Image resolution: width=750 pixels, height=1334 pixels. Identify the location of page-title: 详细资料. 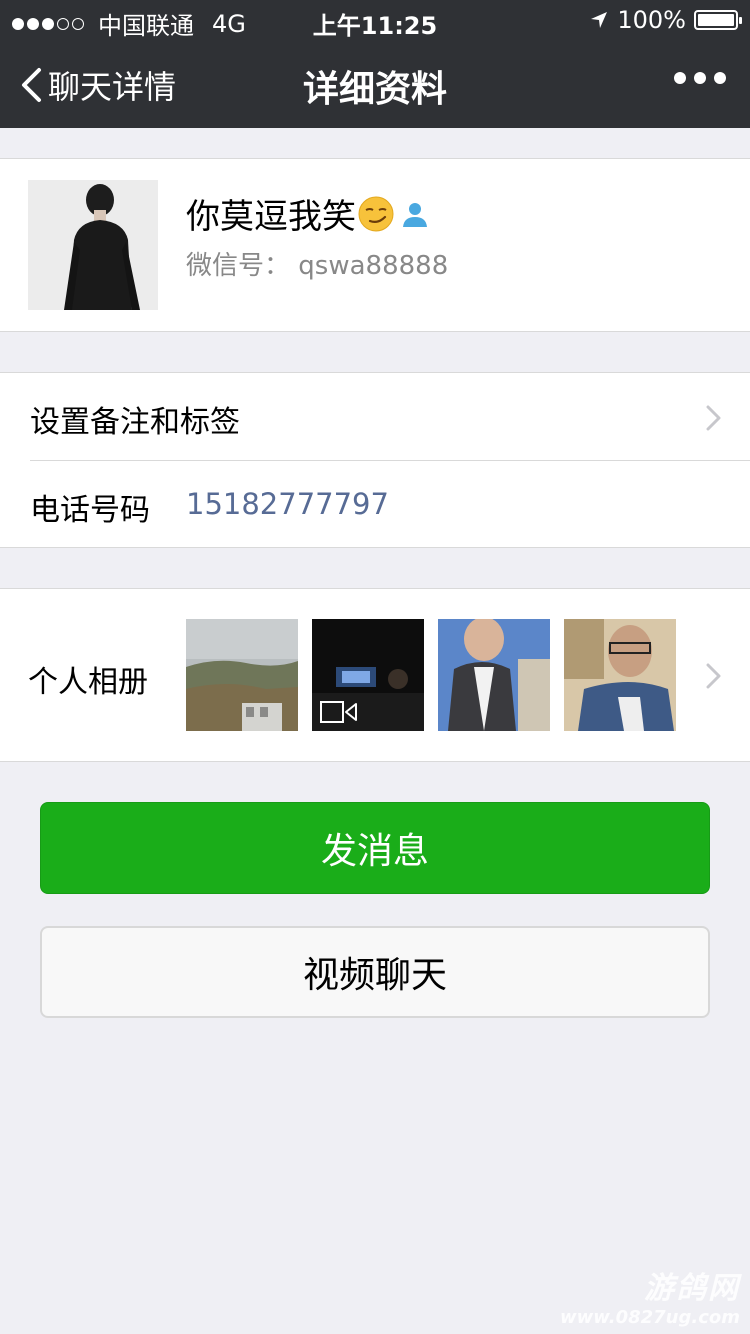
(374, 89).